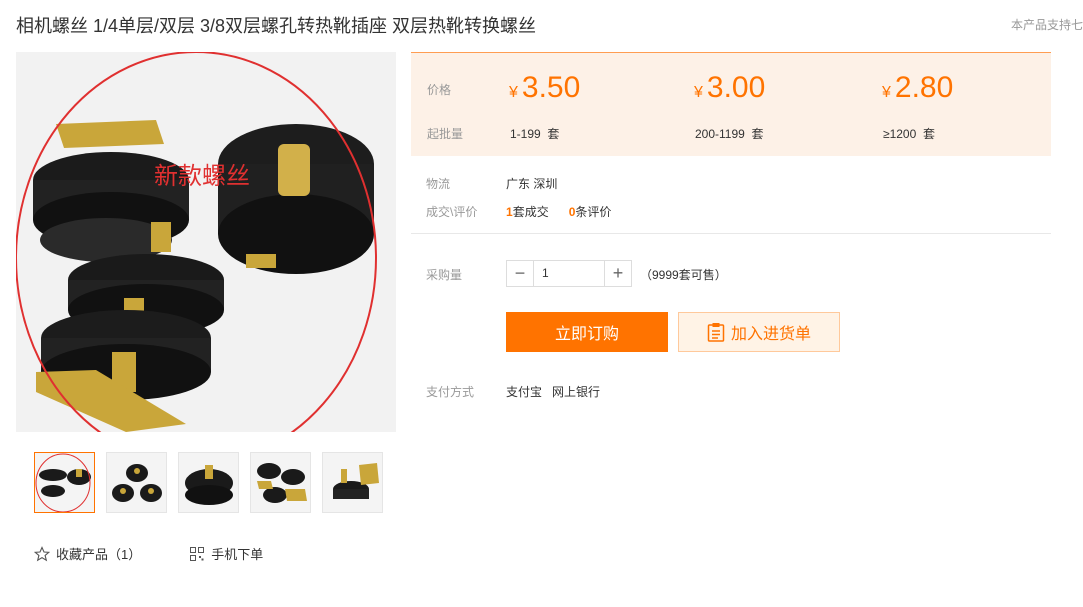 The width and height of the screenshot is (1083, 607). I want to click on payment-method-alipay: 支付宝, so click(524, 392).